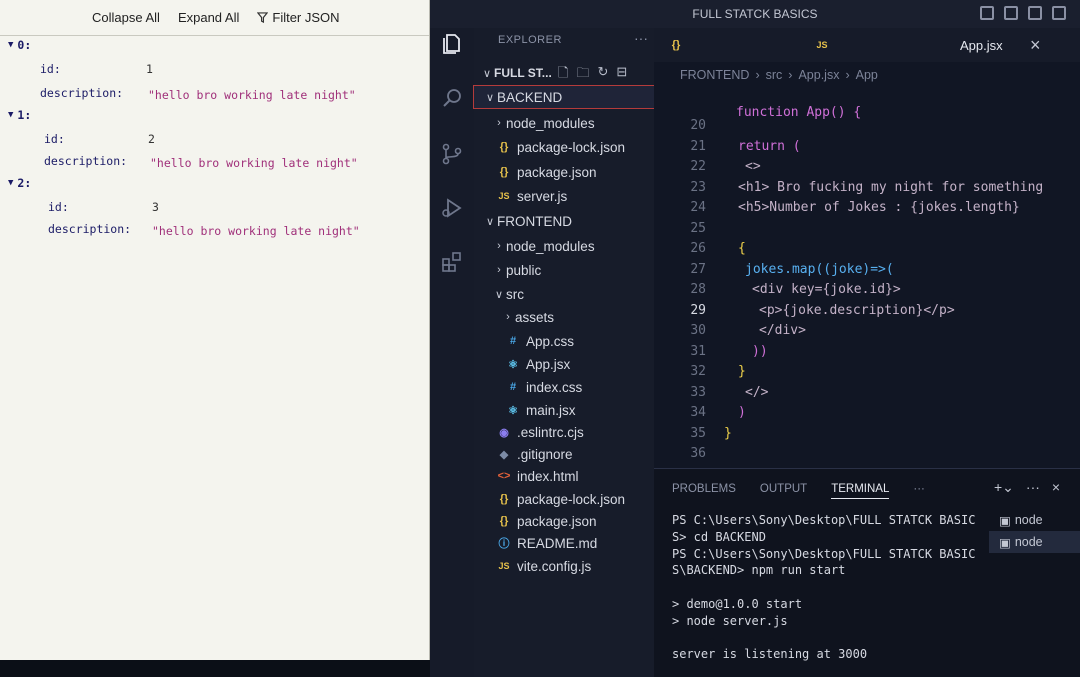 Image resolution: width=1080 pixels, height=677 pixels. Describe the element at coordinates (149, 69) in the screenshot. I see `json-value: 1` at that location.